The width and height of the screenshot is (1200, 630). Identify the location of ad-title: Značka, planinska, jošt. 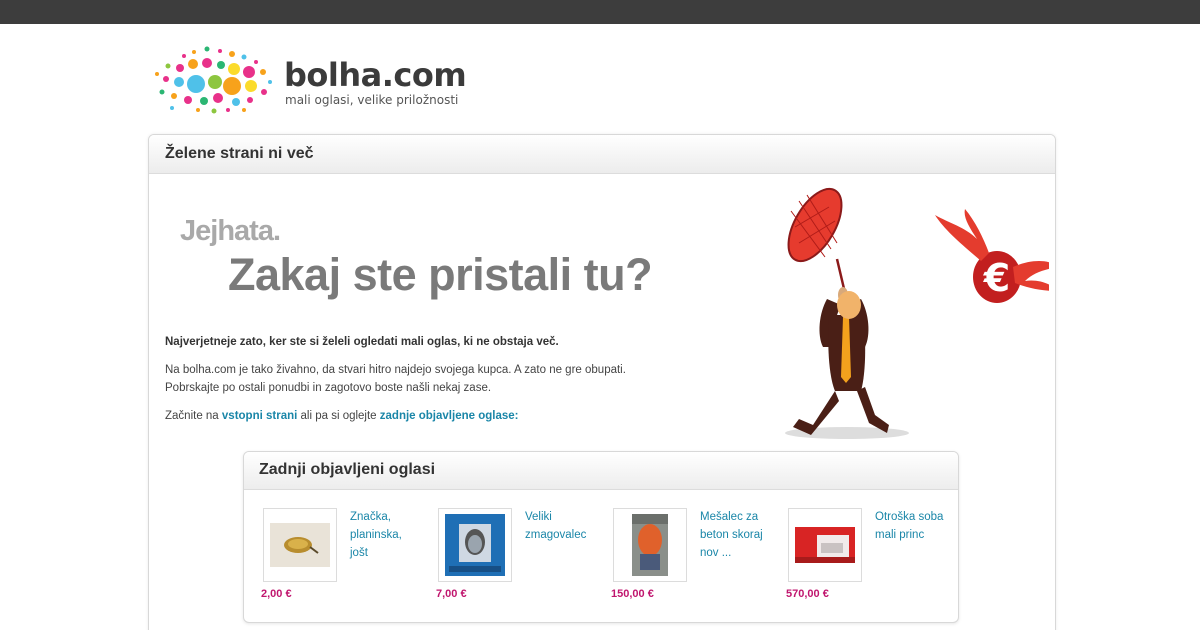
(386, 535).